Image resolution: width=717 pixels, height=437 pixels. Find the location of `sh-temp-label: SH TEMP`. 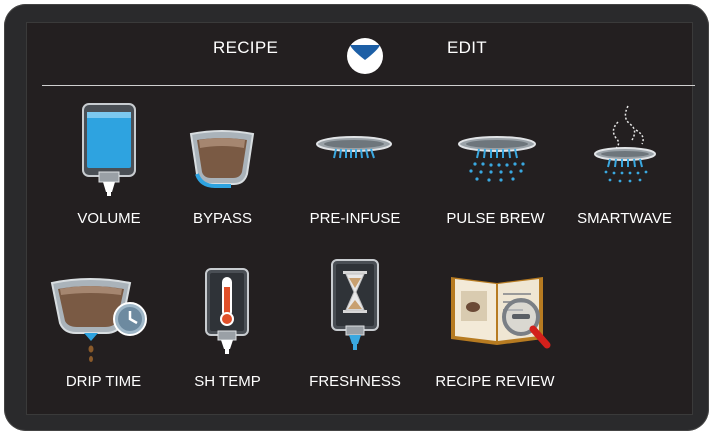

sh-temp-label: SH TEMP is located at coordinates (227, 381).